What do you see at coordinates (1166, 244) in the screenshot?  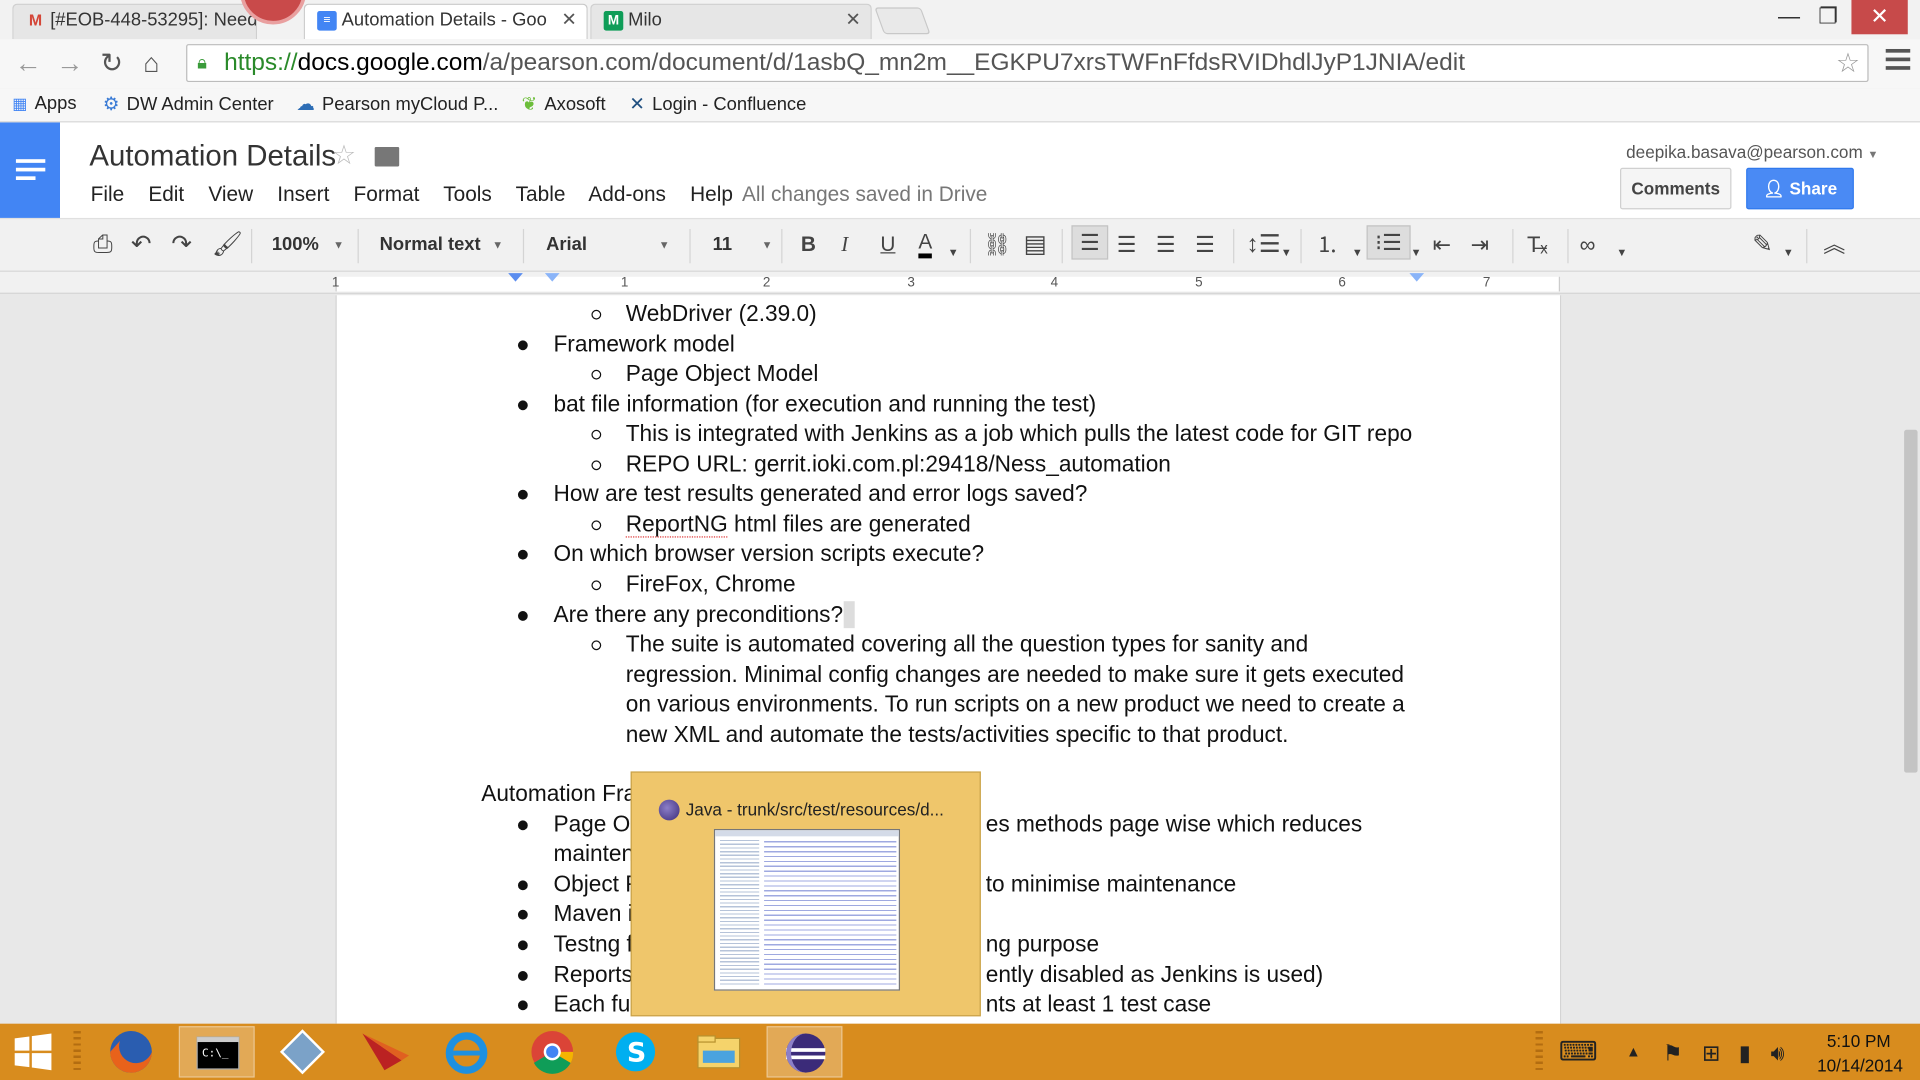 I see `align-right-icon: ☰` at bounding box center [1166, 244].